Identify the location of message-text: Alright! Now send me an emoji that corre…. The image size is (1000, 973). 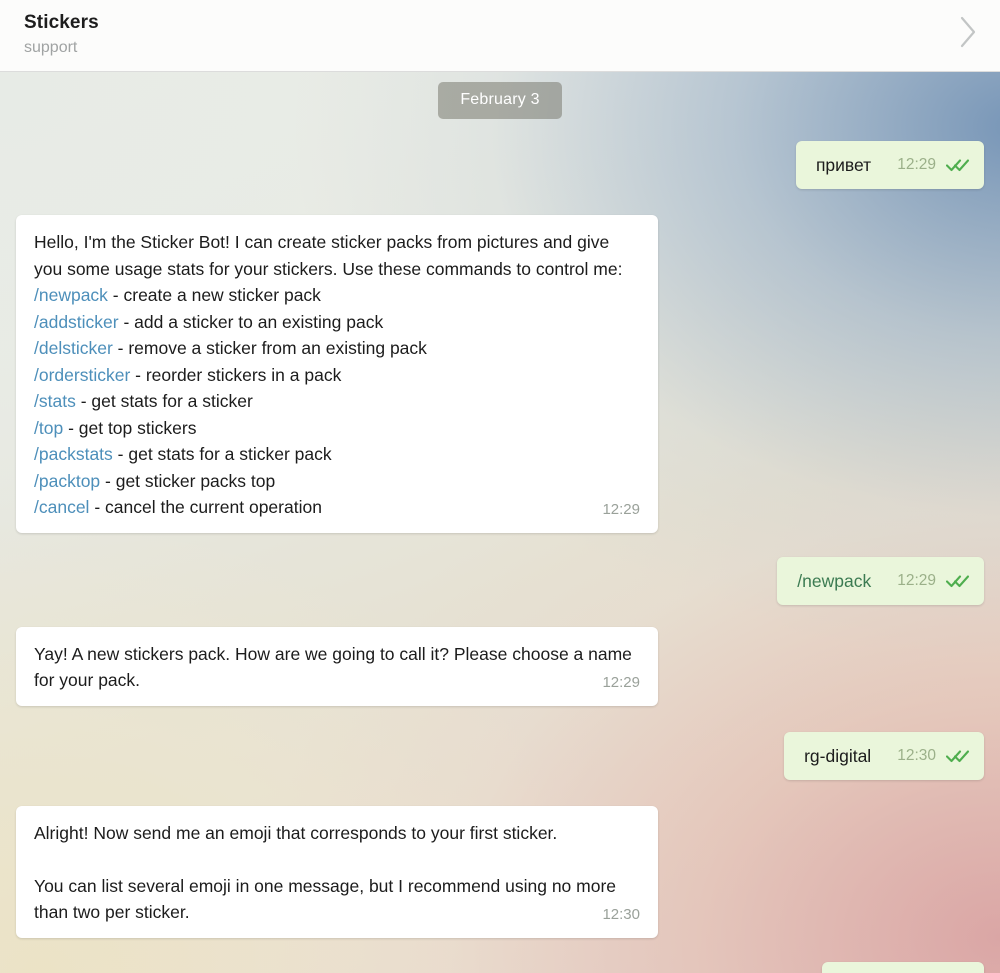
(337, 873).